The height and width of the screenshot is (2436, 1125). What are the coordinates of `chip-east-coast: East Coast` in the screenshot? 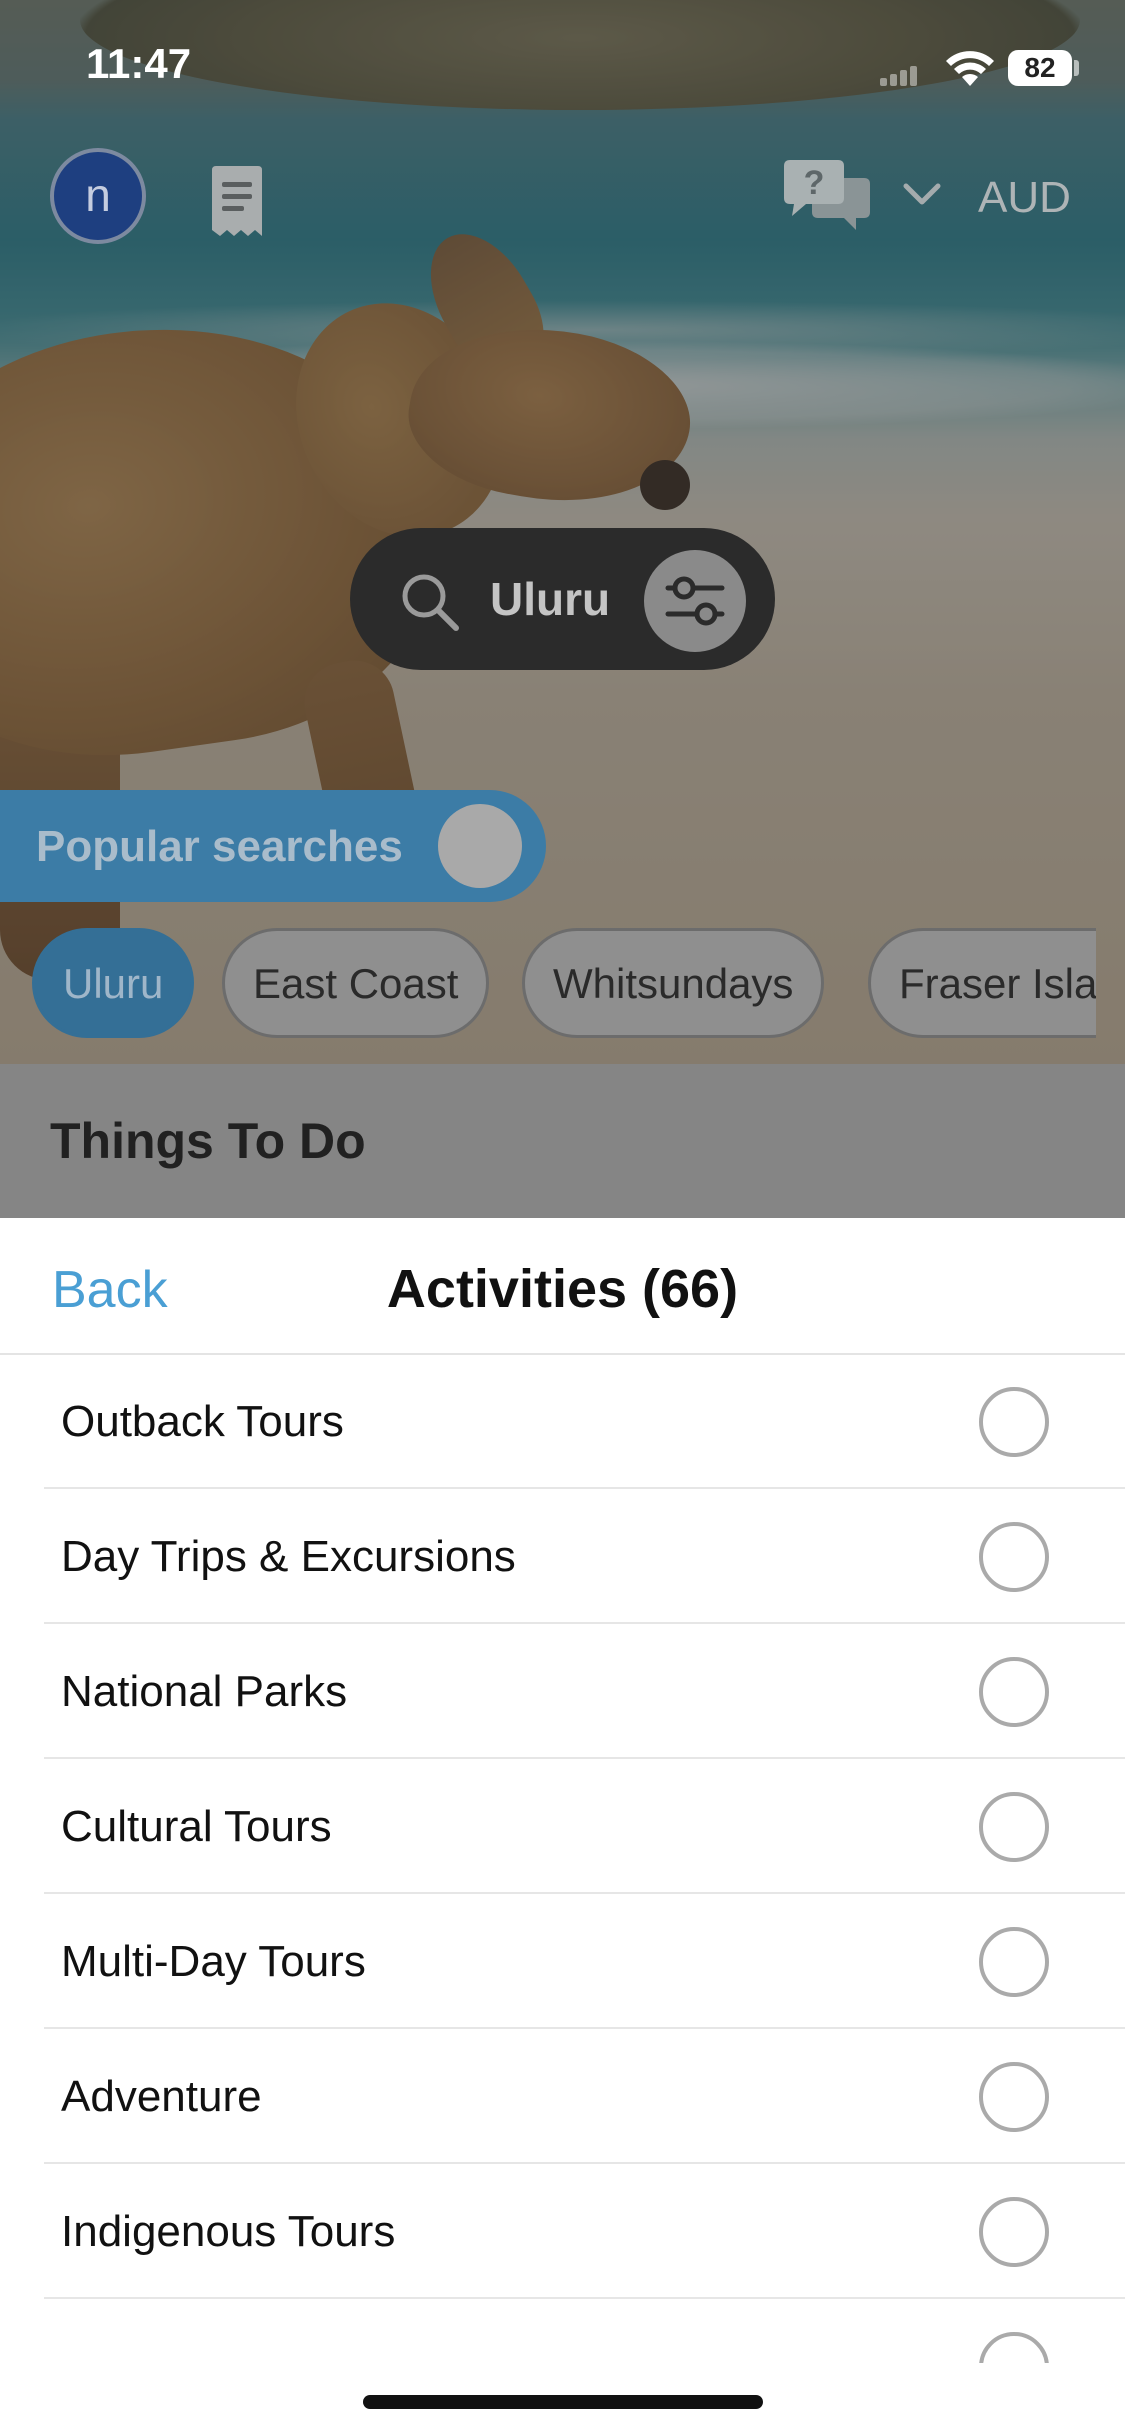 It's located at (356, 983).